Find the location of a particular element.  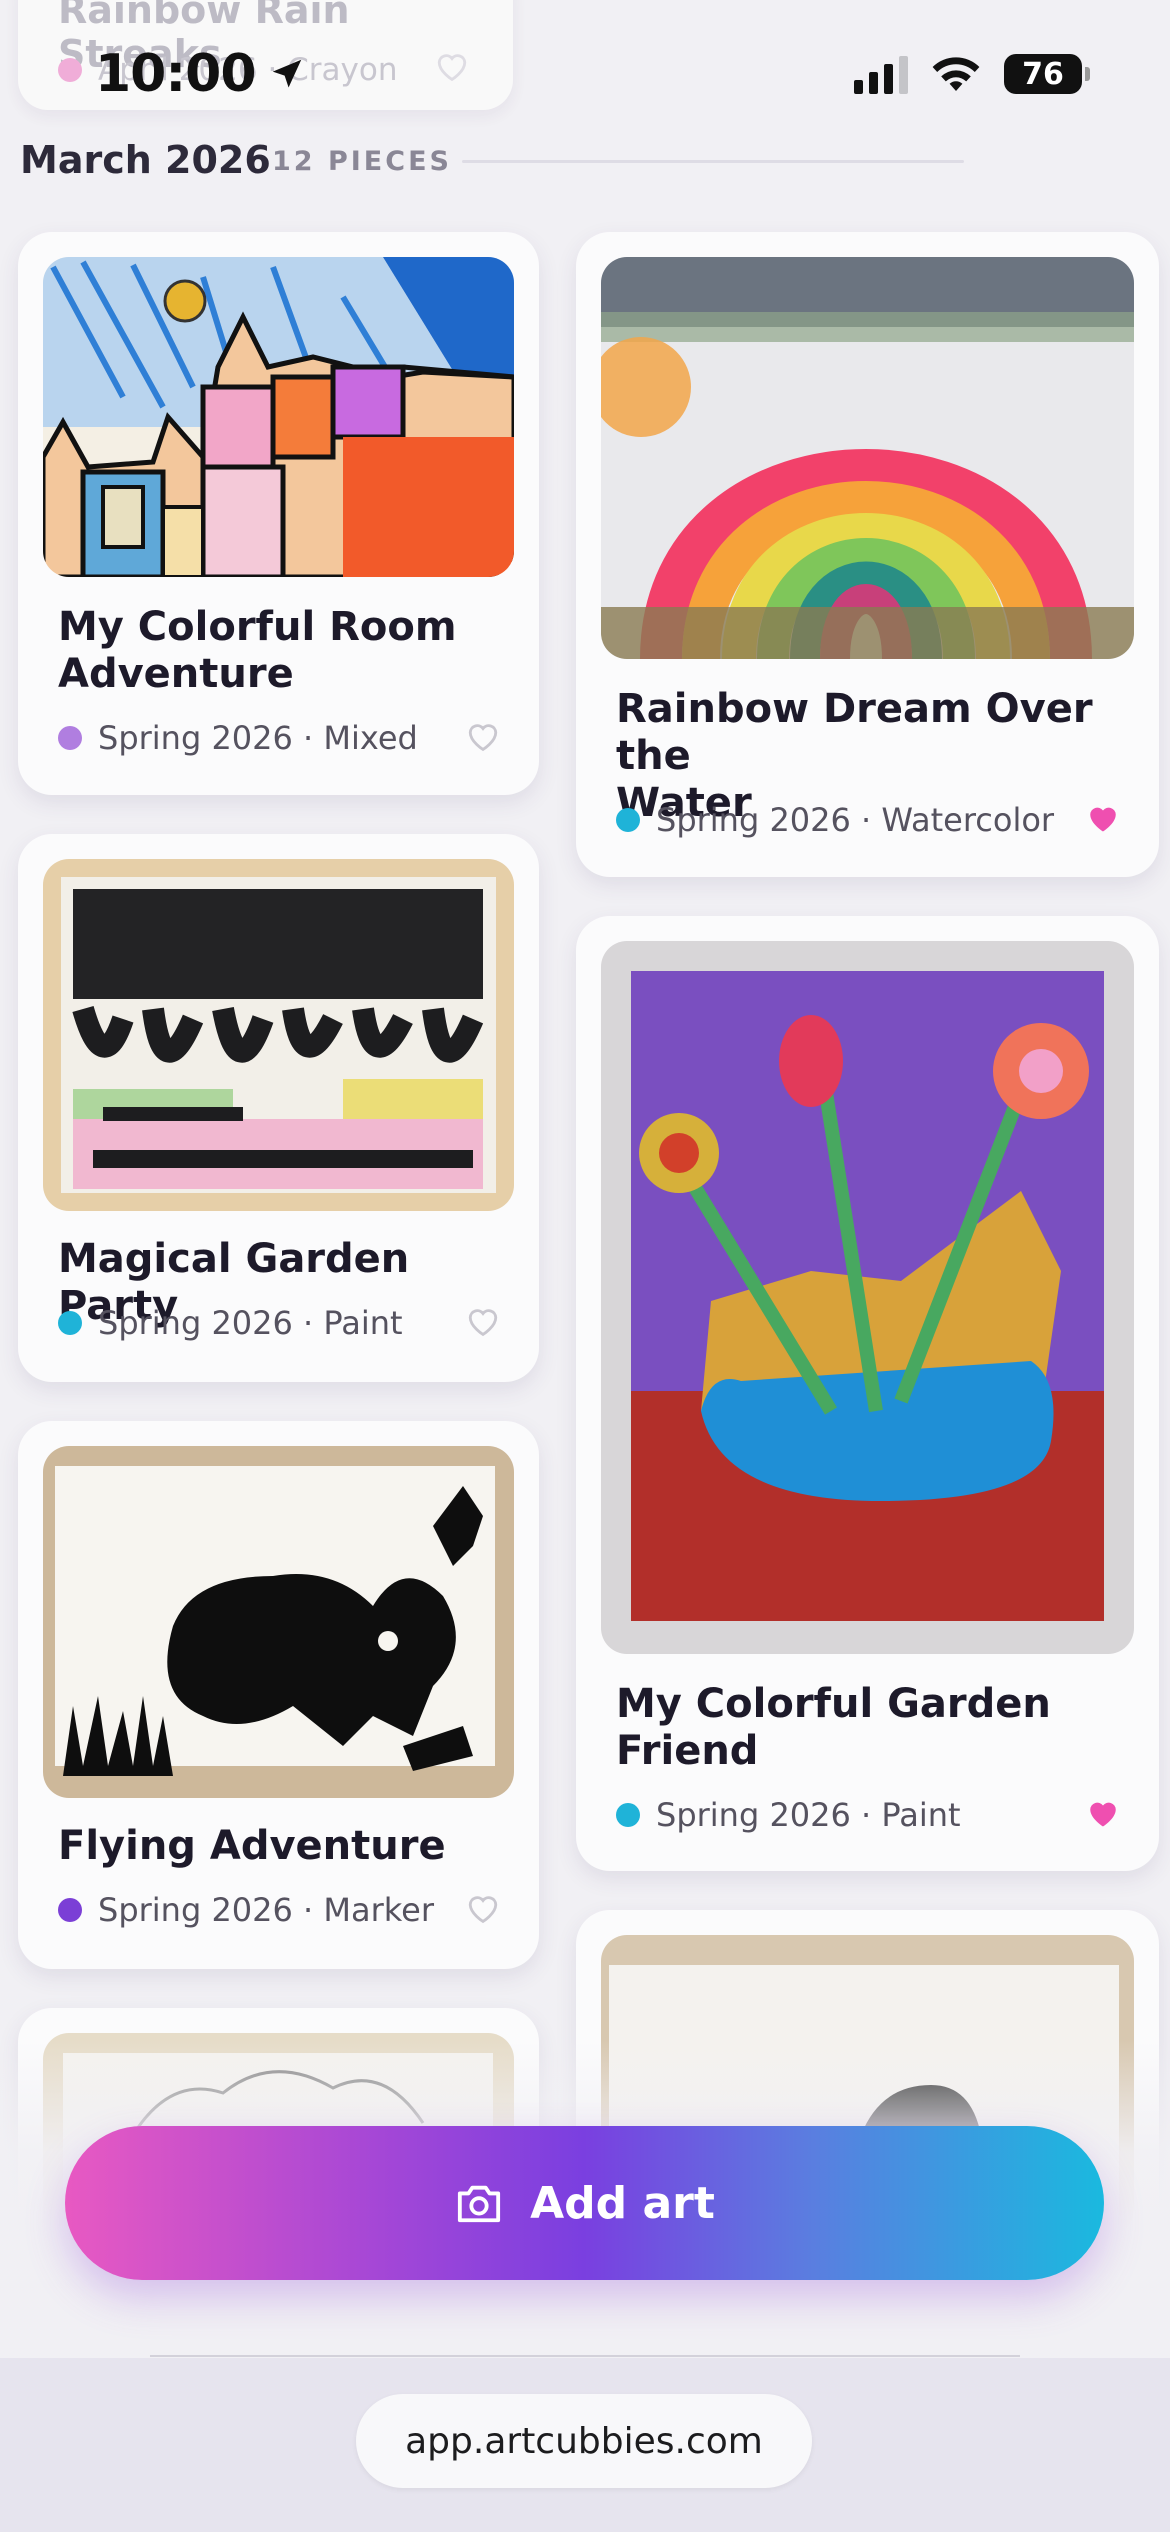

artwork-title: Flying Adventure is located at coordinates (252, 1846).